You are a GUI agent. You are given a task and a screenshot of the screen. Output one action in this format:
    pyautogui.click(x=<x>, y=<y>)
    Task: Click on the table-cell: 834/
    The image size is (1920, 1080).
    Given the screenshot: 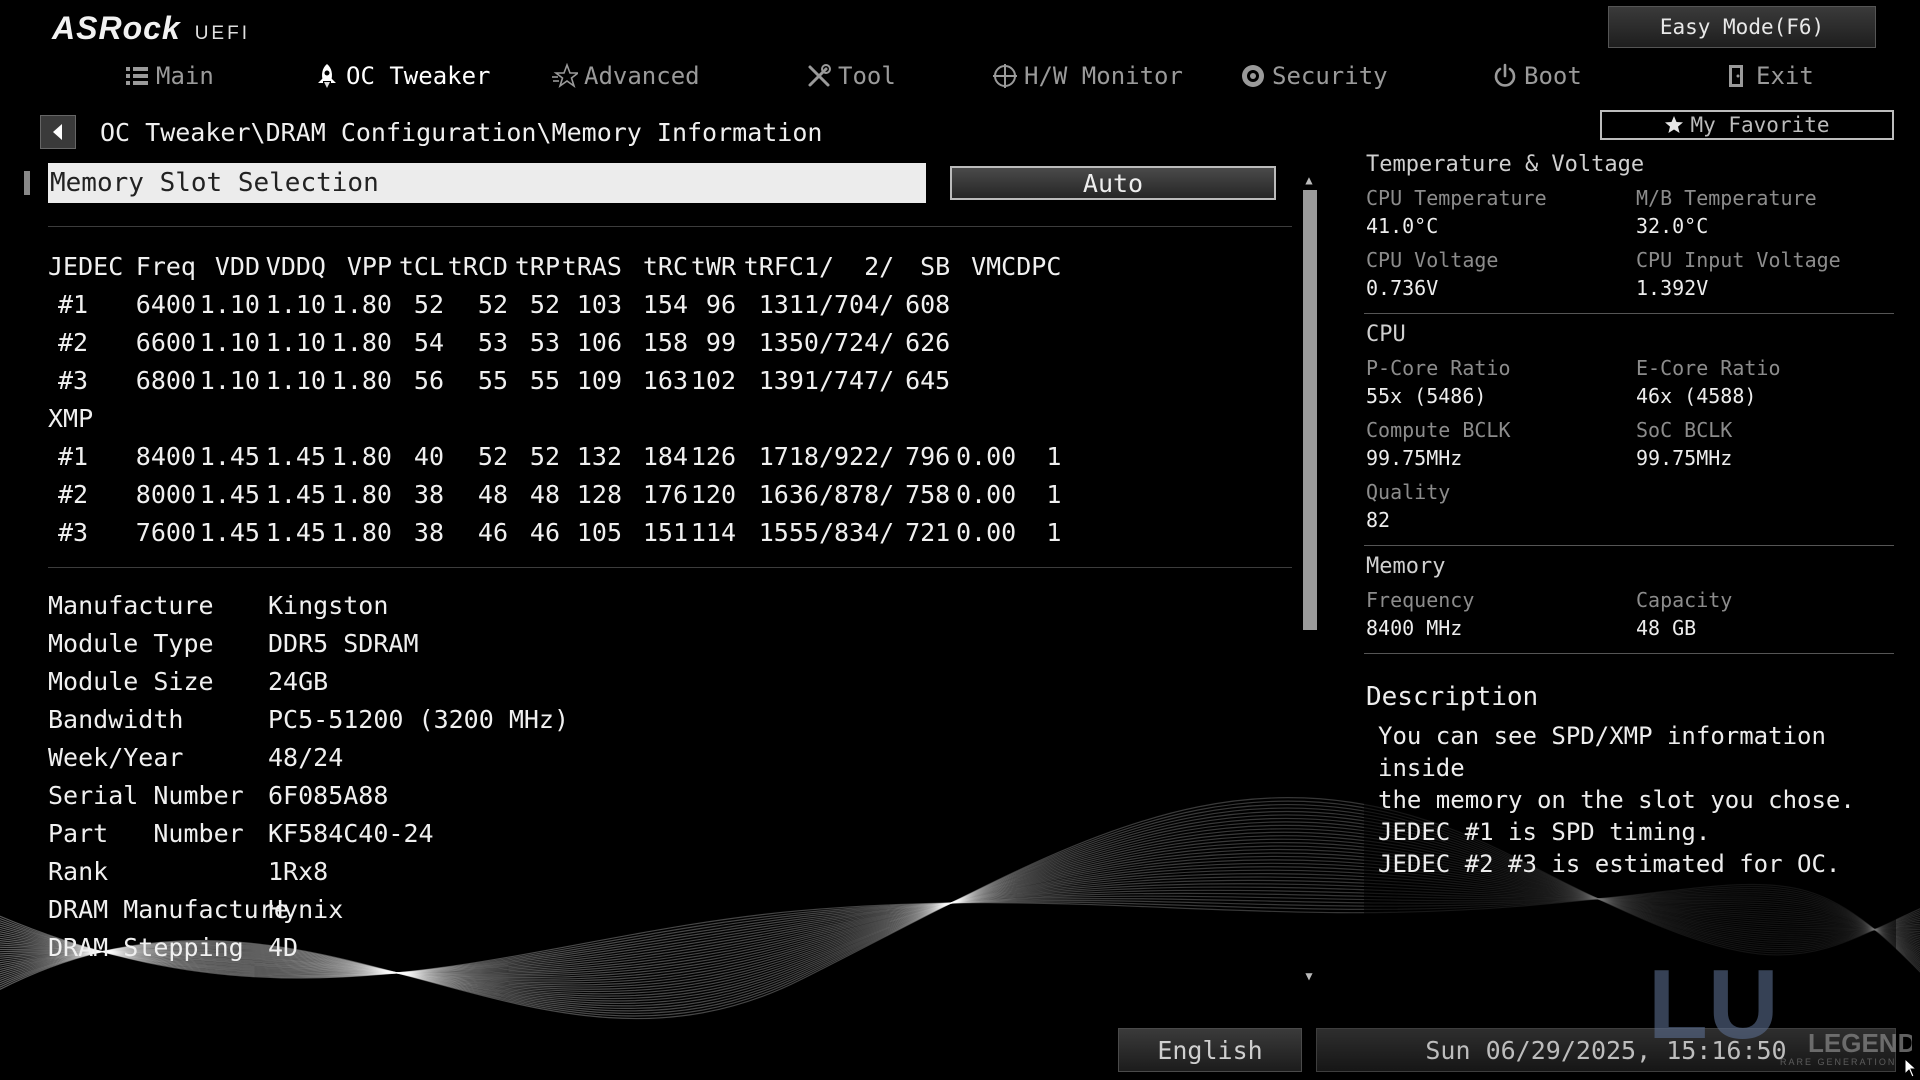 What is the action you would take?
    pyautogui.click(x=864, y=532)
    